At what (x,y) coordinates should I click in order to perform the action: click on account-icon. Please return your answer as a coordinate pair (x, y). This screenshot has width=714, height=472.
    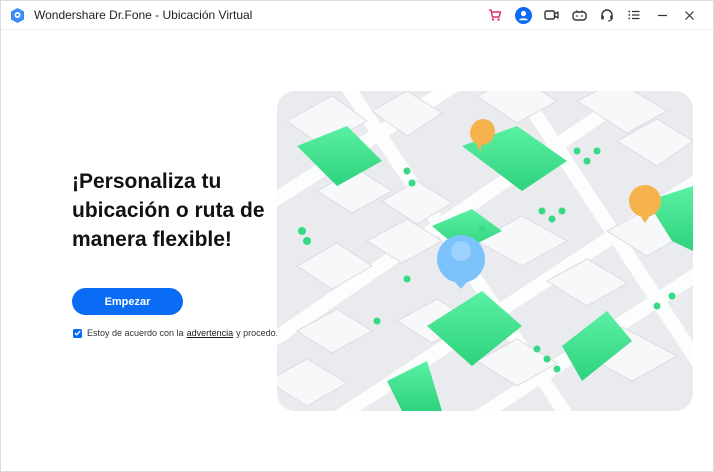
    Looking at the image, I should click on (523, 15).